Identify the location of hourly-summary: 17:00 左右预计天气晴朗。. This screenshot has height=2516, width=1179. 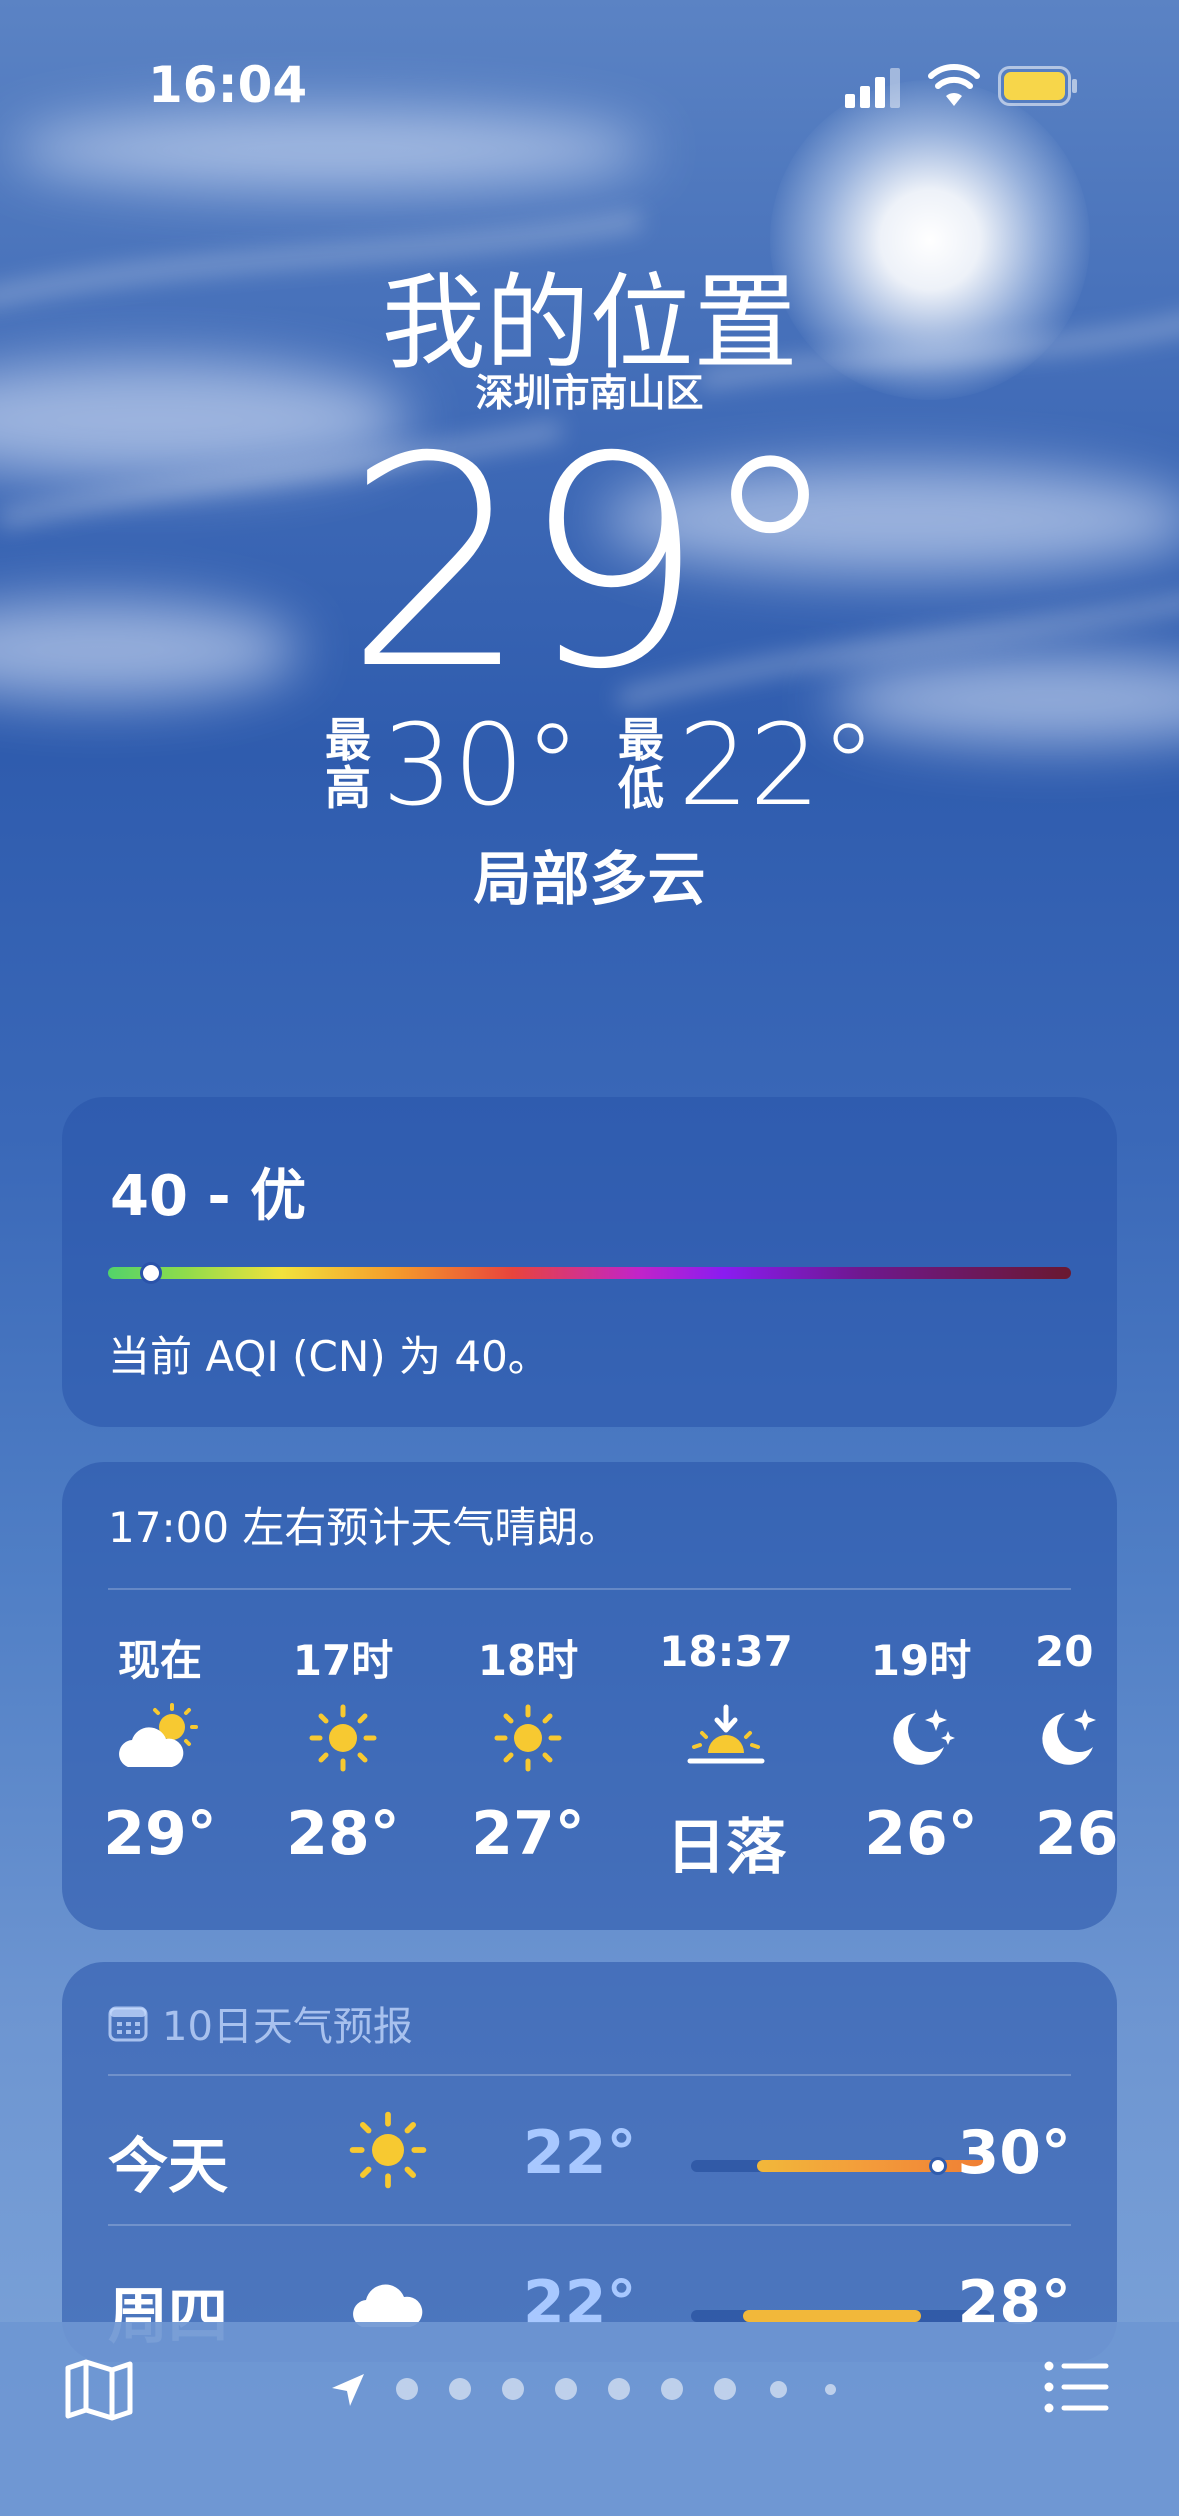
(364, 1527).